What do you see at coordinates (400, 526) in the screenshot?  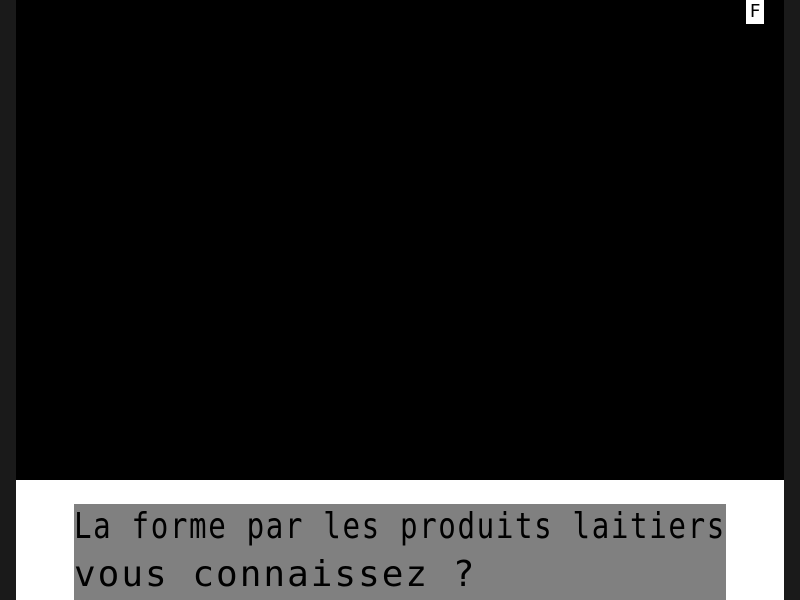 I see `prompt-line-1: La forme par les produits laitiers` at bounding box center [400, 526].